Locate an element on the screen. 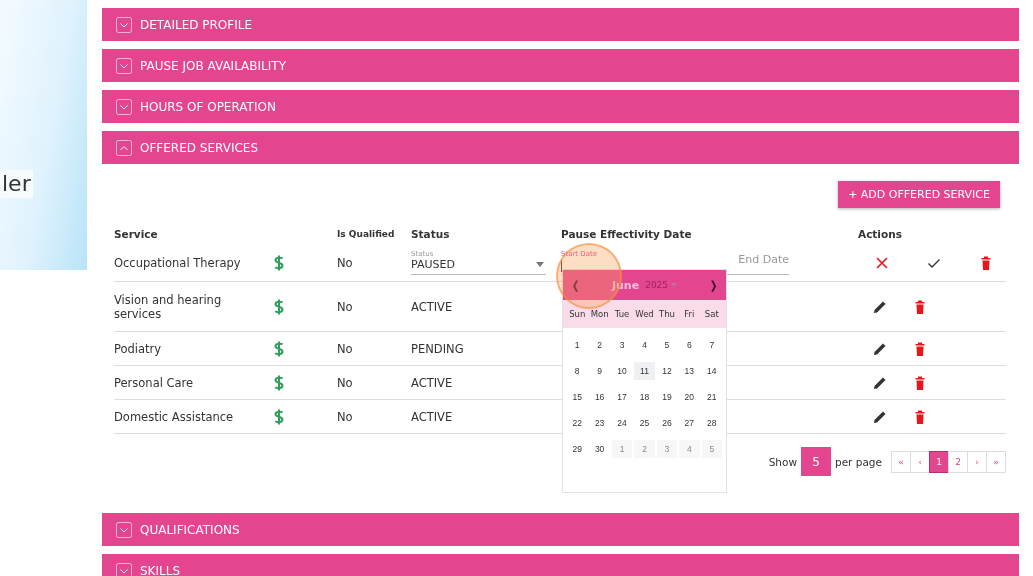 The height and width of the screenshot is (576, 1033). calendar-day: 13 is located at coordinates (689, 371).